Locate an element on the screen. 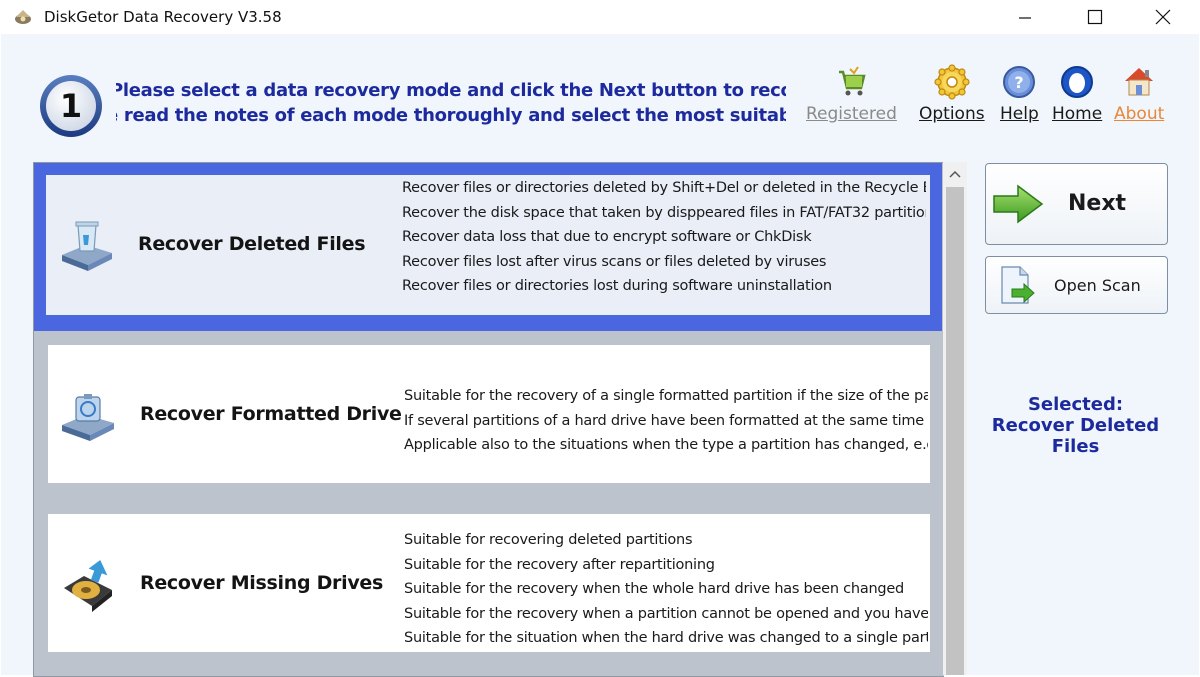 The image size is (1200, 677). chevron-up-icon is located at coordinates (955, 174).